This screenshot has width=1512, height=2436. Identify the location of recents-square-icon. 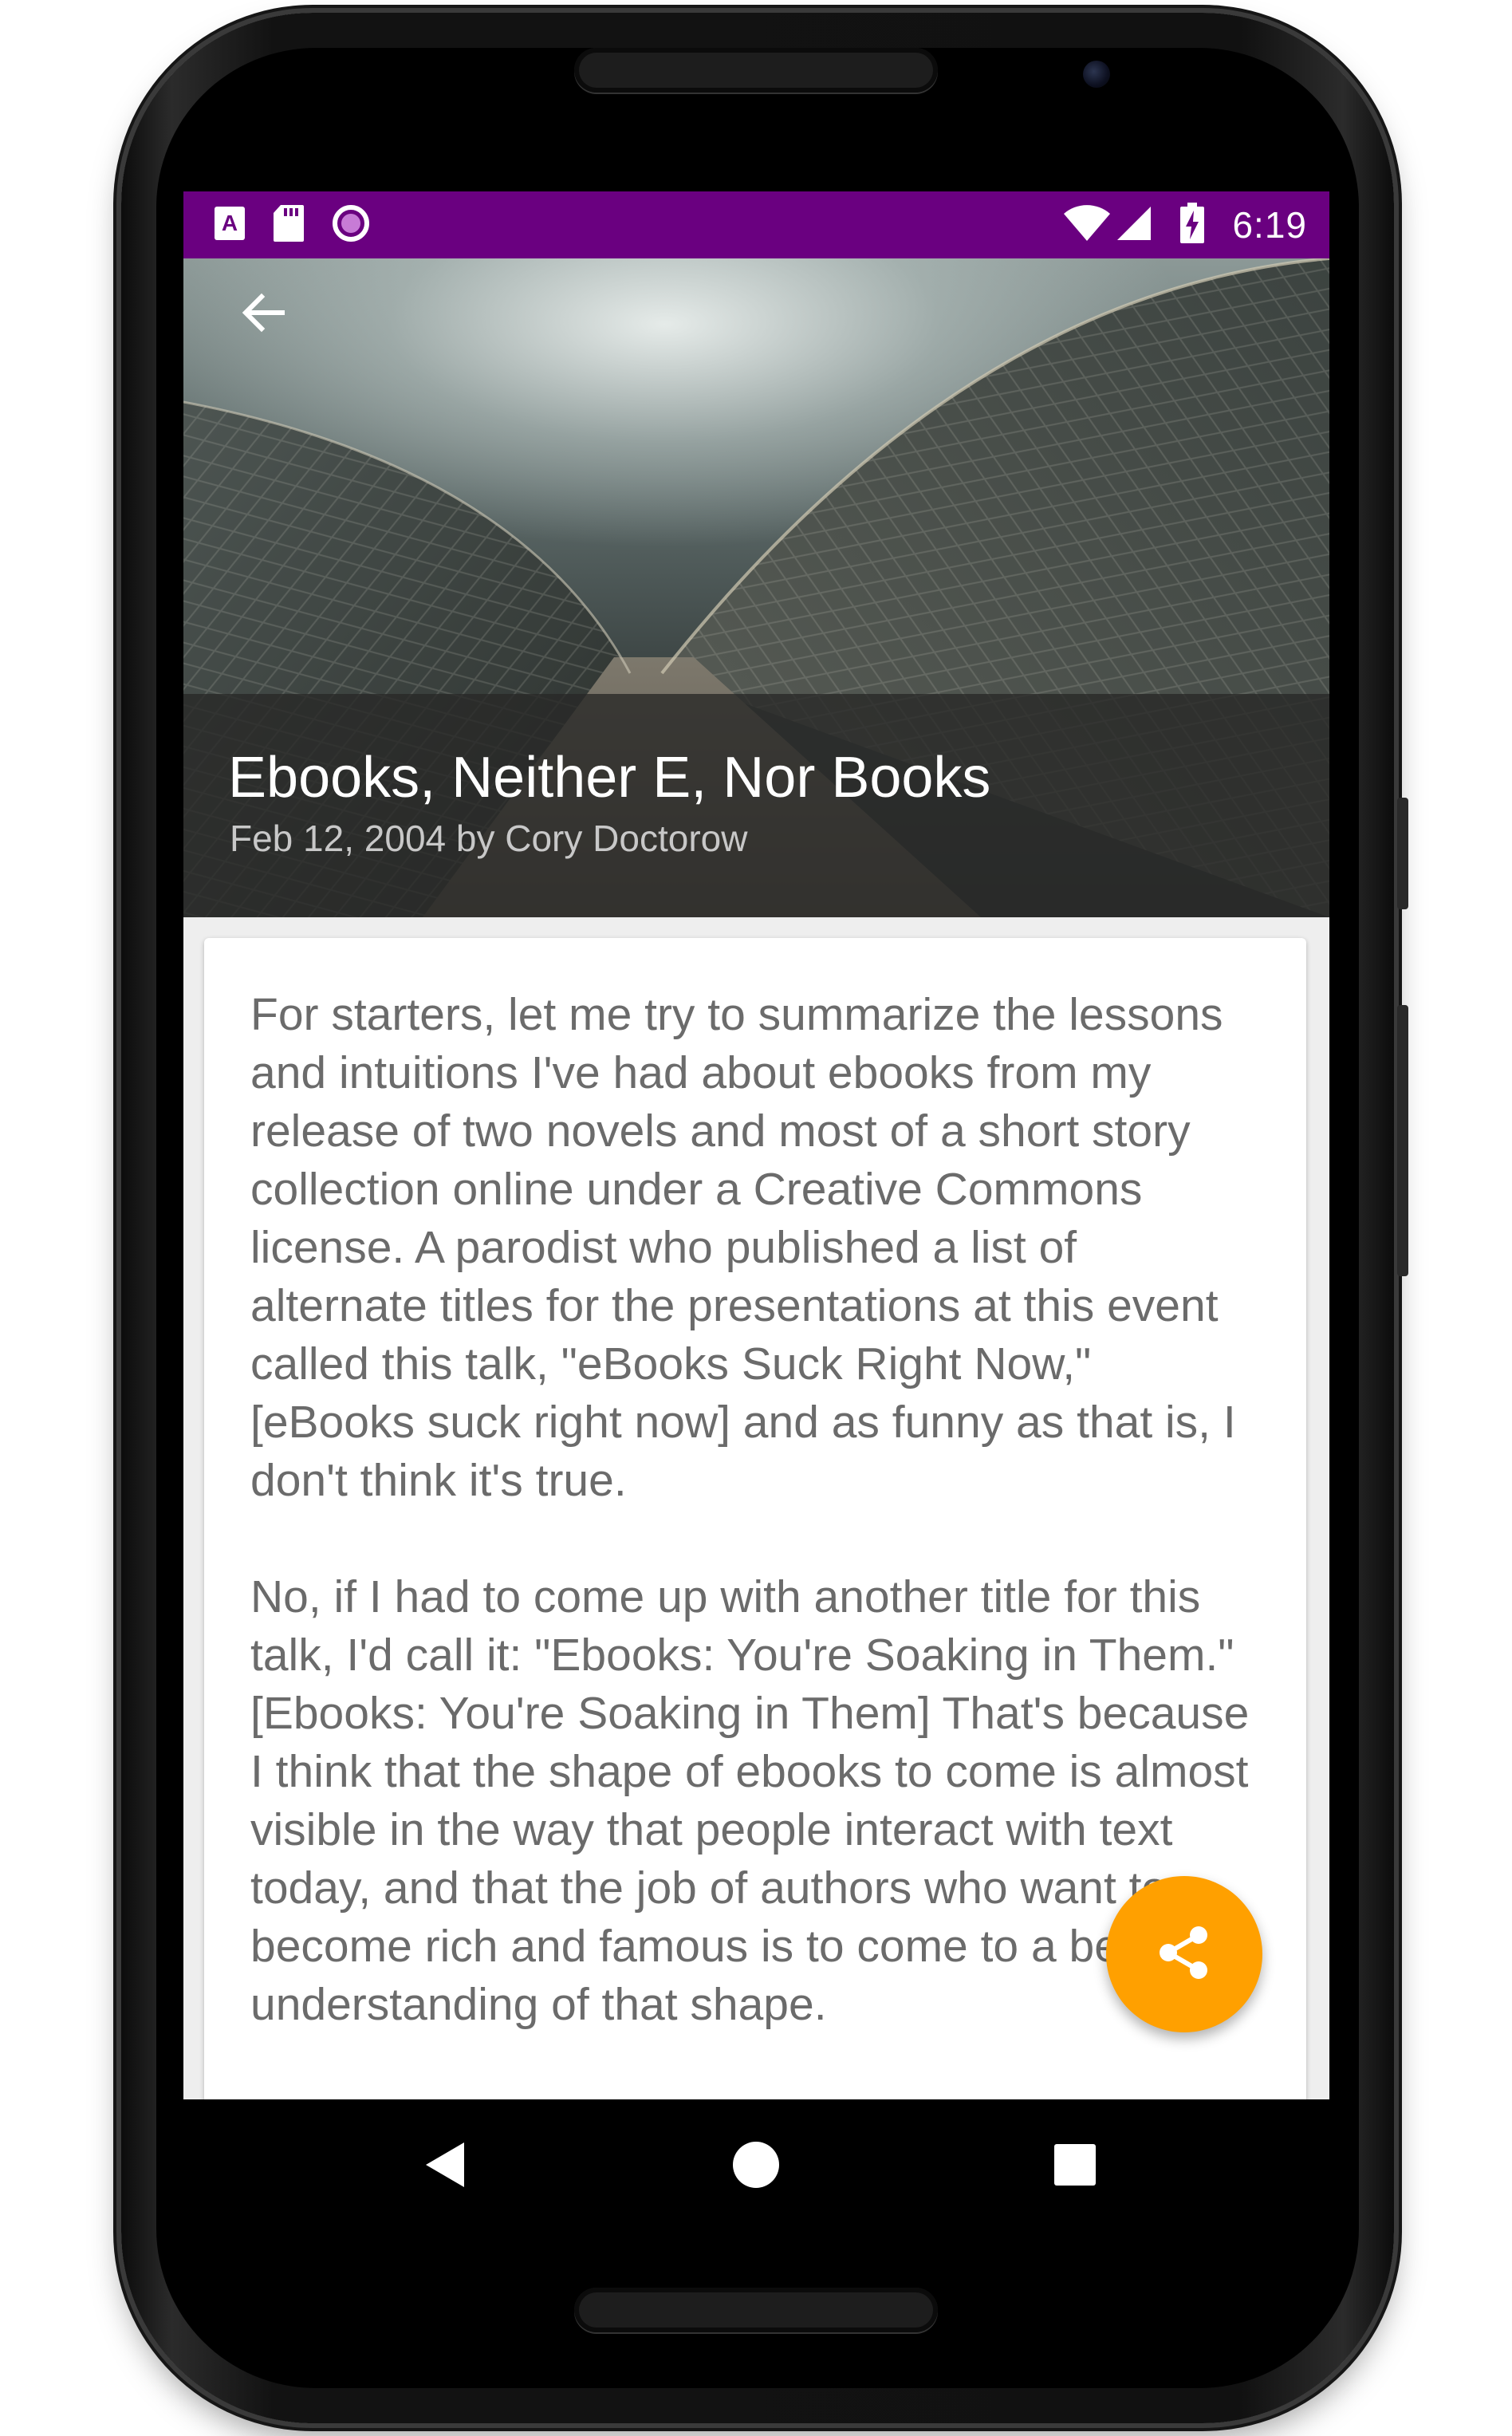
(1075, 2166).